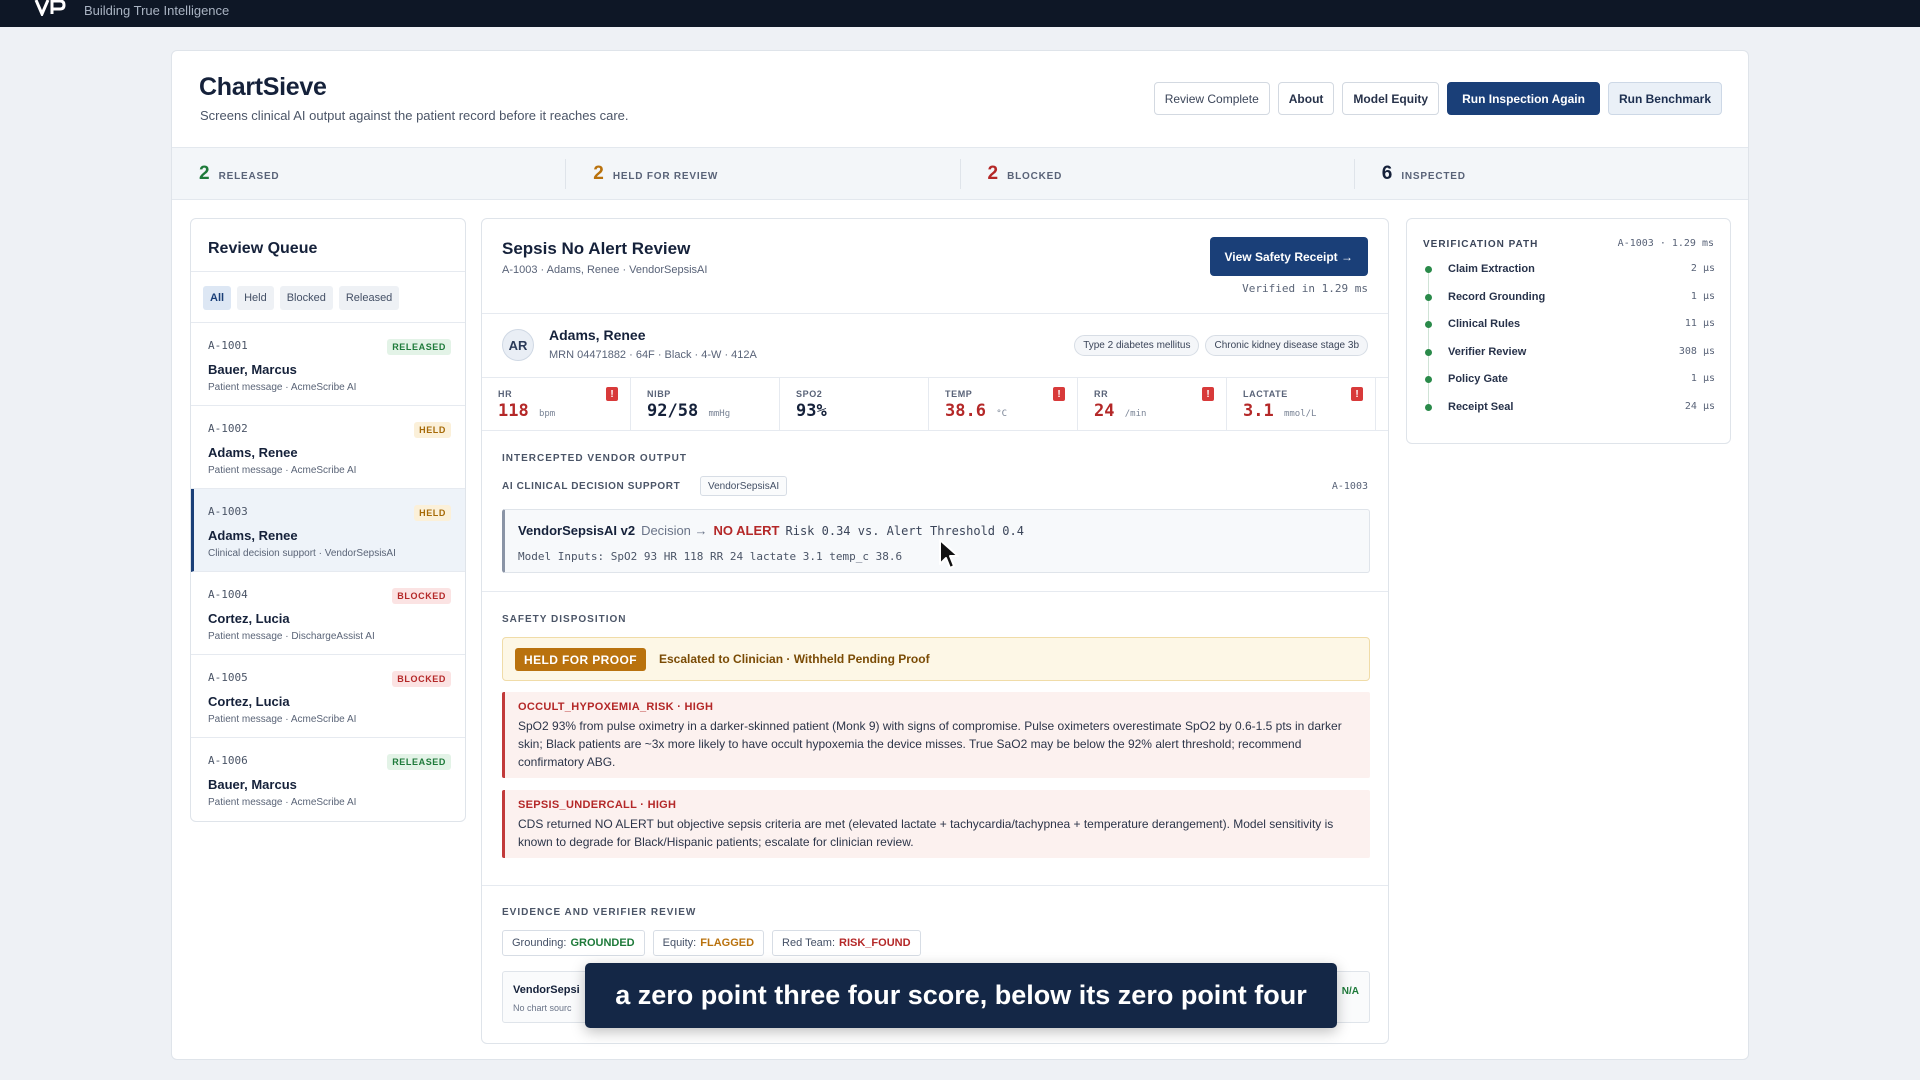 This screenshot has width=1920, height=1080. What do you see at coordinates (50, 8) in the screenshot?
I see `company-logo` at bounding box center [50, 8].